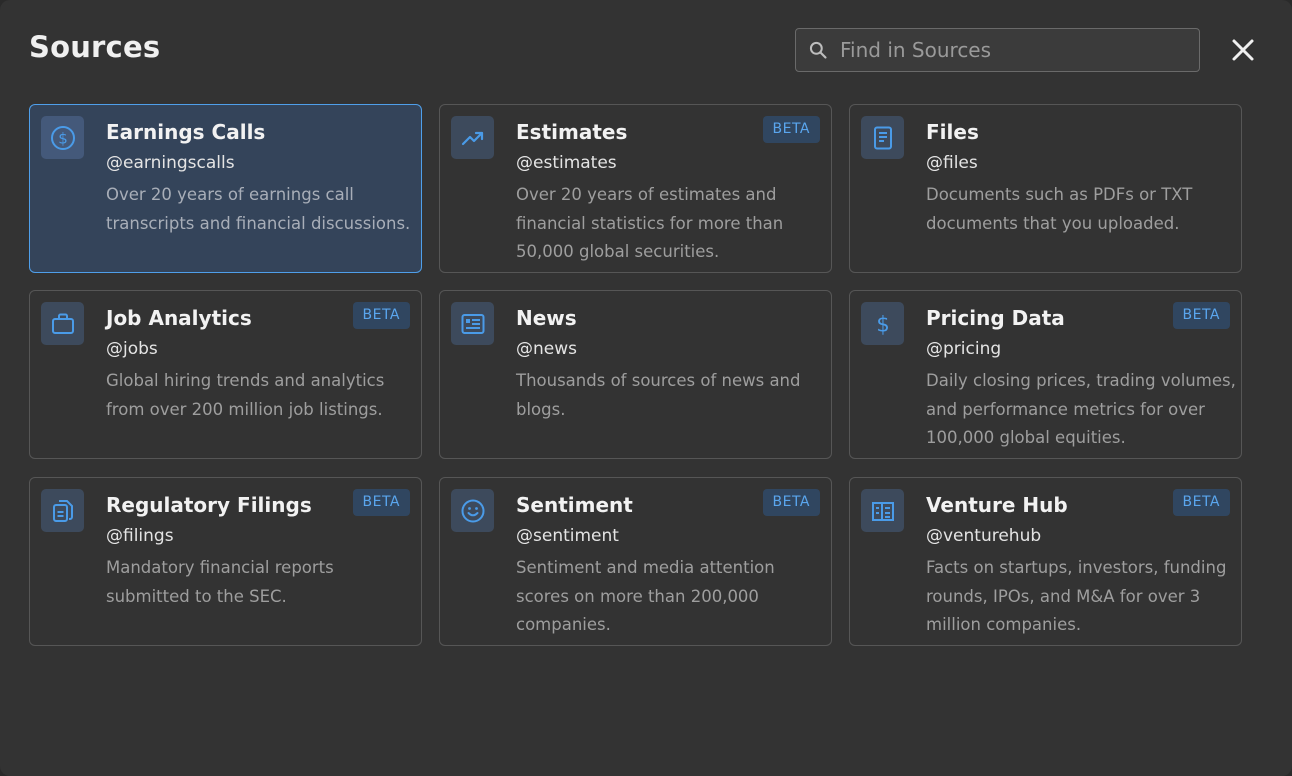 Image resolution: width=1292 pixels, height=776 pixels. I want to click on source-name: Venture Hub, so click(997, 505).